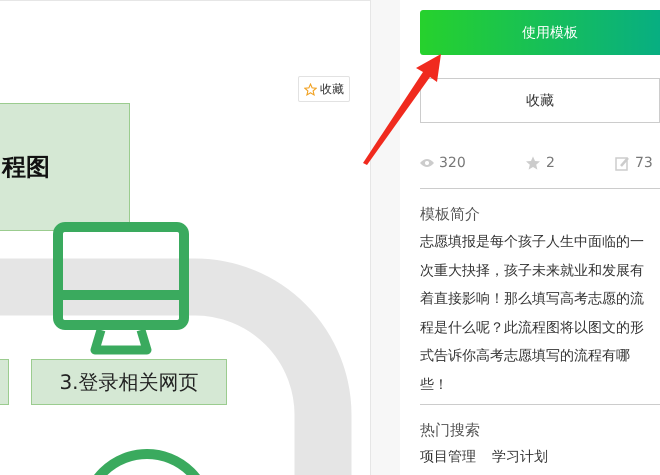  Describe the element at coordinates (622, 163) in the screenshot. I see `edit-icon` at that location.